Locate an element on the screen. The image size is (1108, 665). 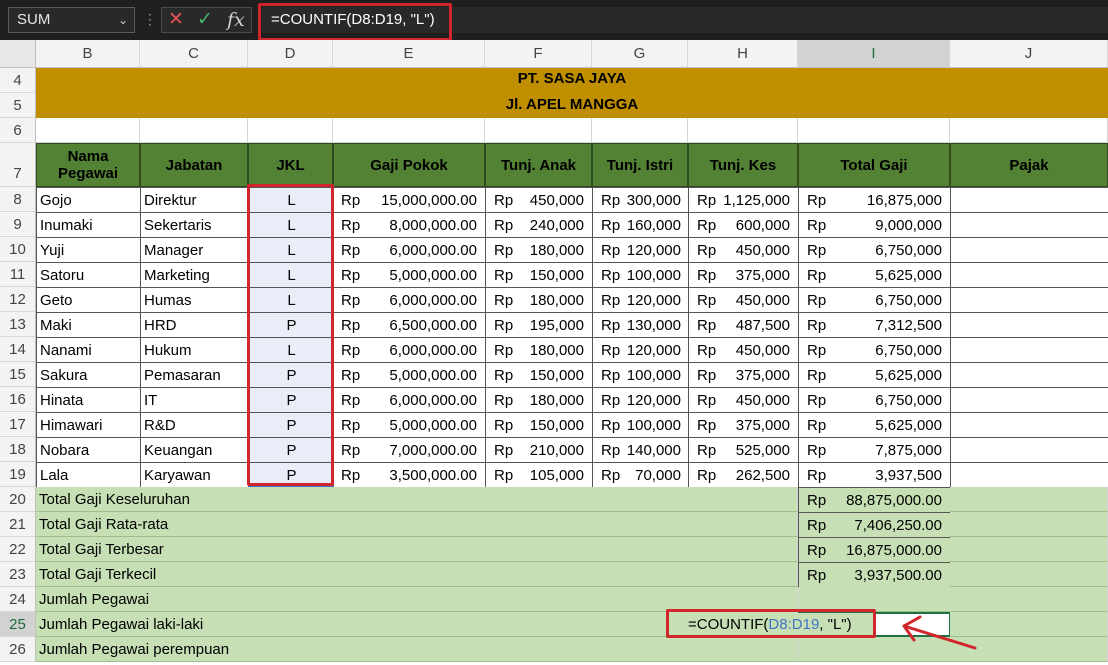
header-nama: Nama Pegawai is located at coordinates (88, 165).